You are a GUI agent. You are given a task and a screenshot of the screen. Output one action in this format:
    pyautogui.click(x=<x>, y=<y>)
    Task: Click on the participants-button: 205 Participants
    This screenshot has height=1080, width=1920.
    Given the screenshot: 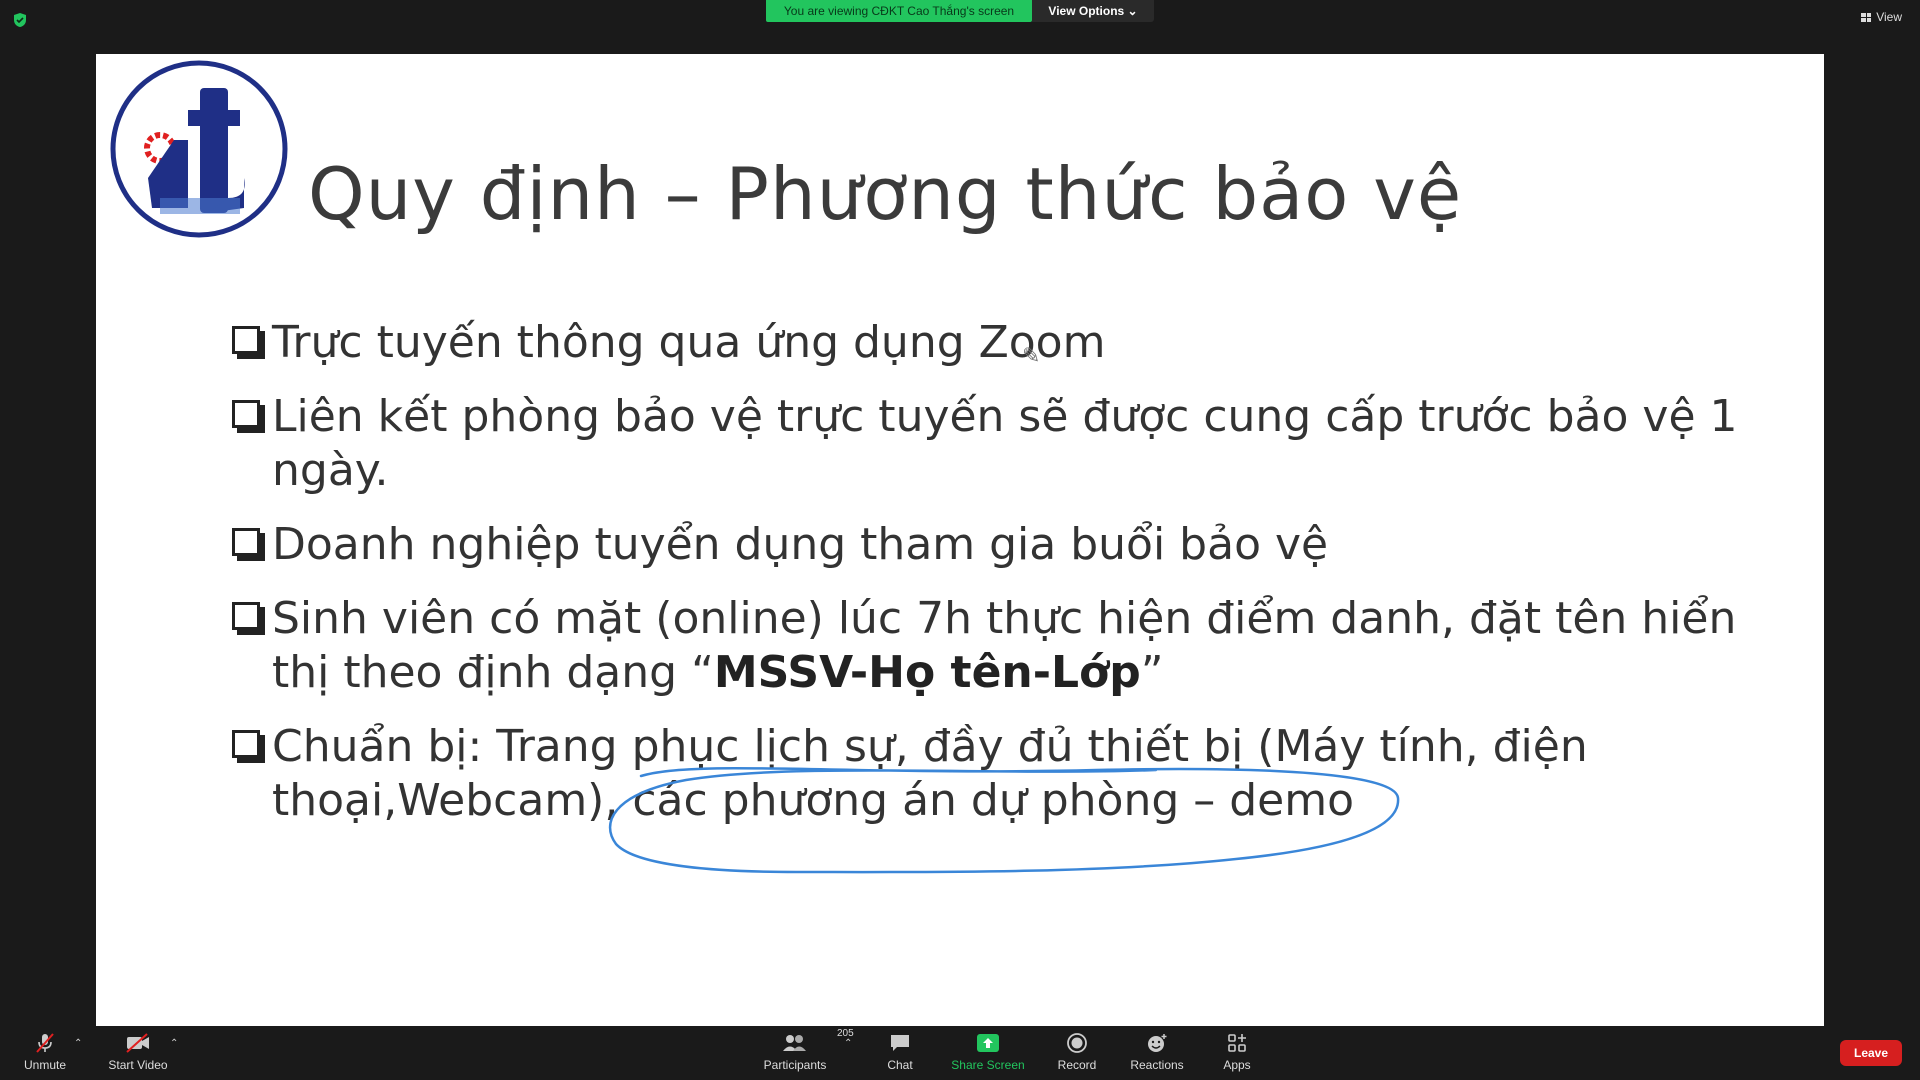 What is the action you would take?
    pyautogui.click(x=804, y=1052)
    